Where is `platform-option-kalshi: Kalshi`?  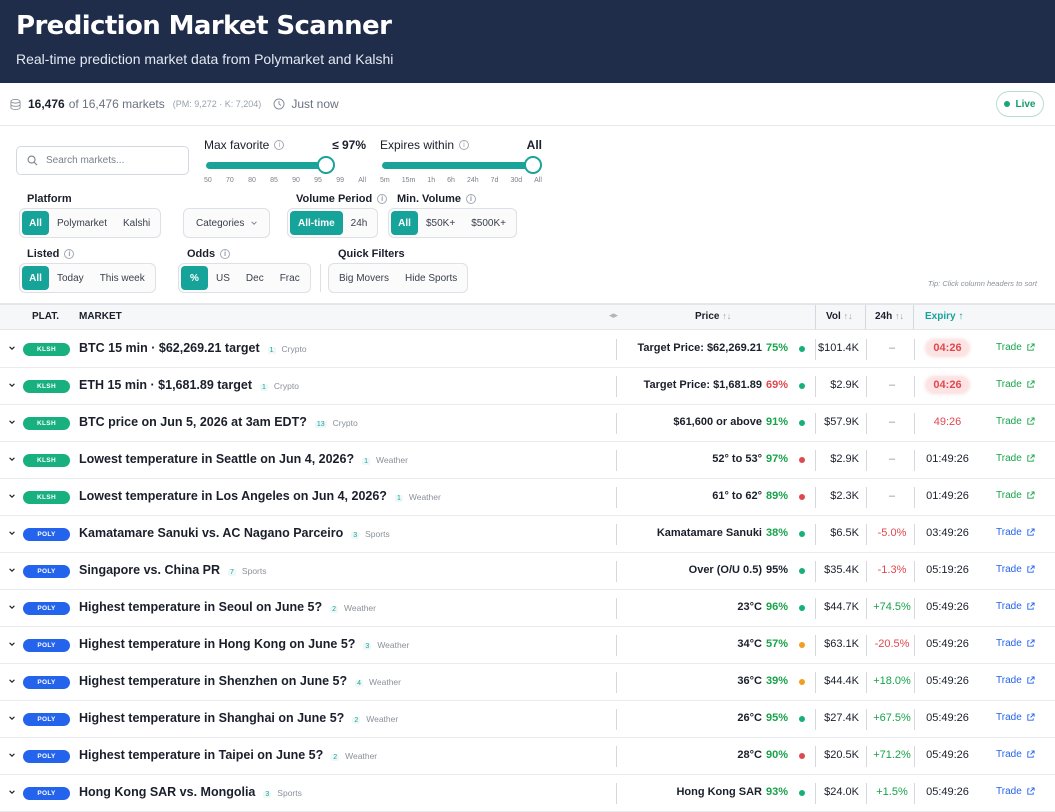
platform-option-kalshi: Kalshi is located at coordinates (136, 223).